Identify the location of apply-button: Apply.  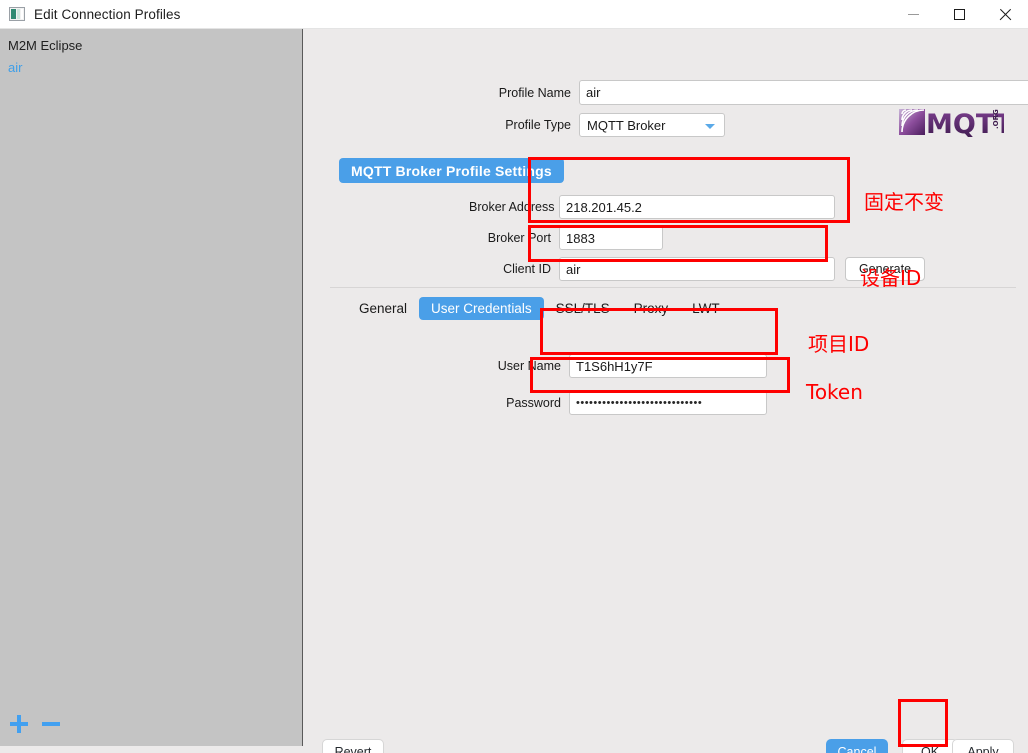
(983, 746).